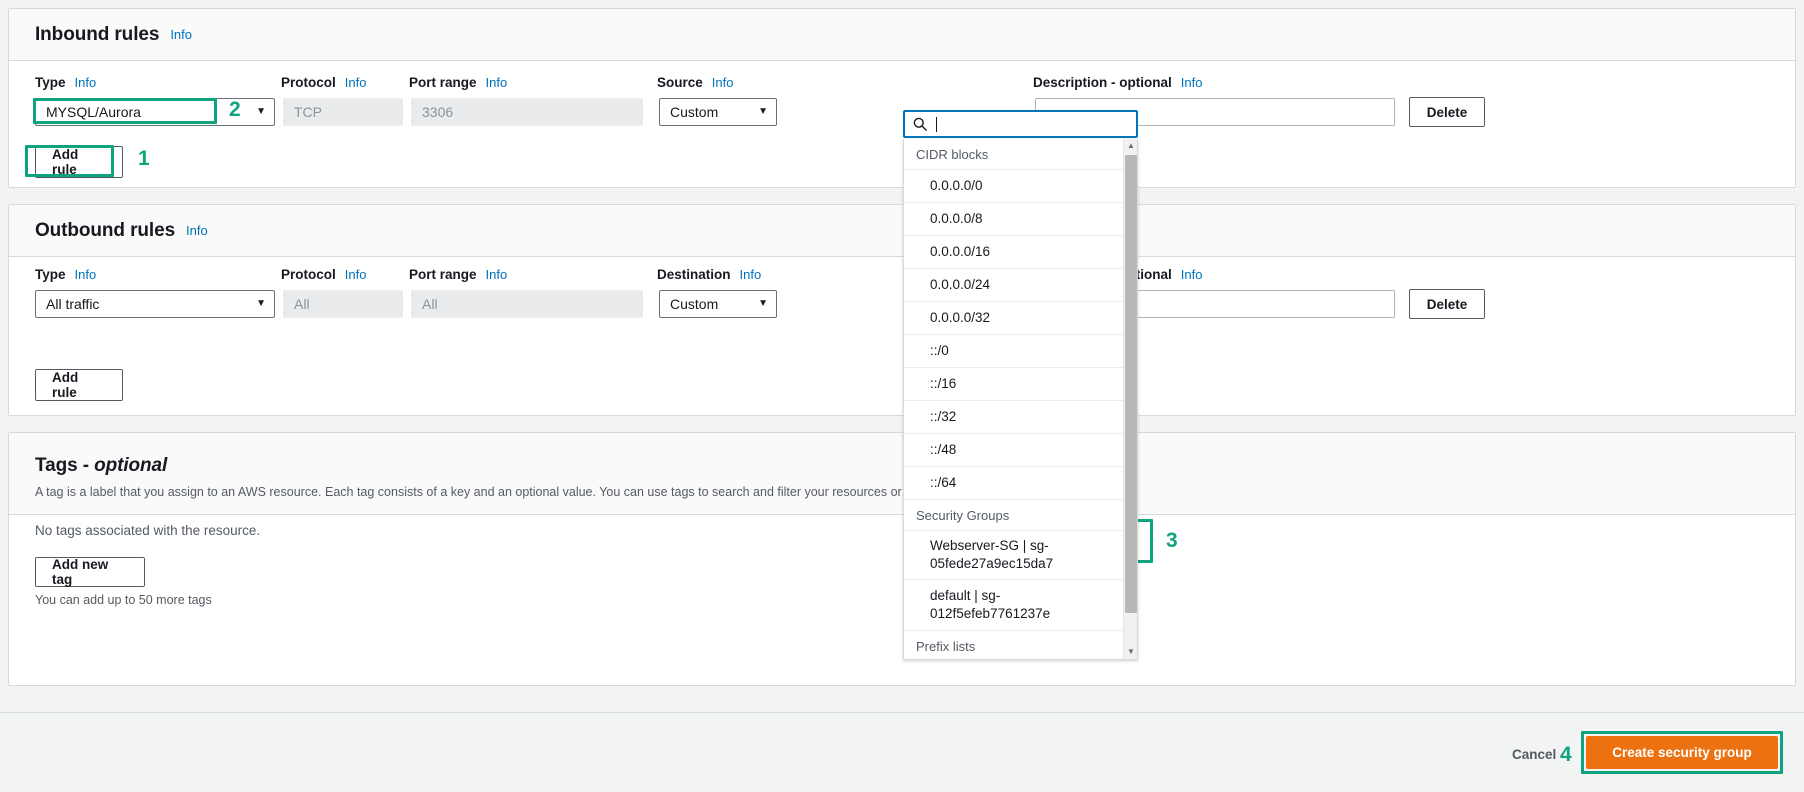 Image resolution: width=1804 pixels, height=792 pixels. Describe the element at coordinates (1014, 417) in the screenshot. I see `option-item: ::/32` at that location.